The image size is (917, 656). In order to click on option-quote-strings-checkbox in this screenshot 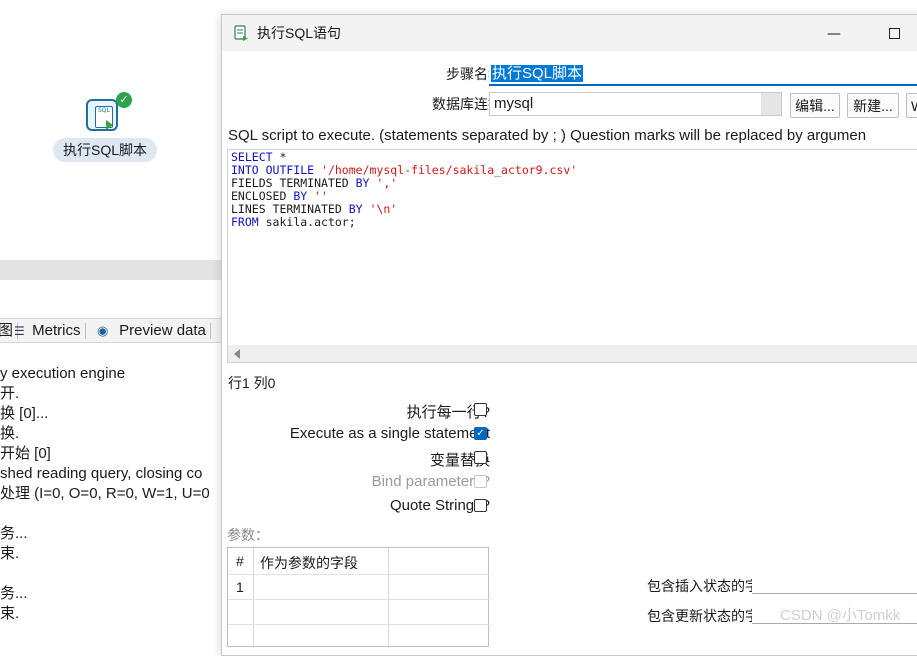, I will do `click(480, 505)`.